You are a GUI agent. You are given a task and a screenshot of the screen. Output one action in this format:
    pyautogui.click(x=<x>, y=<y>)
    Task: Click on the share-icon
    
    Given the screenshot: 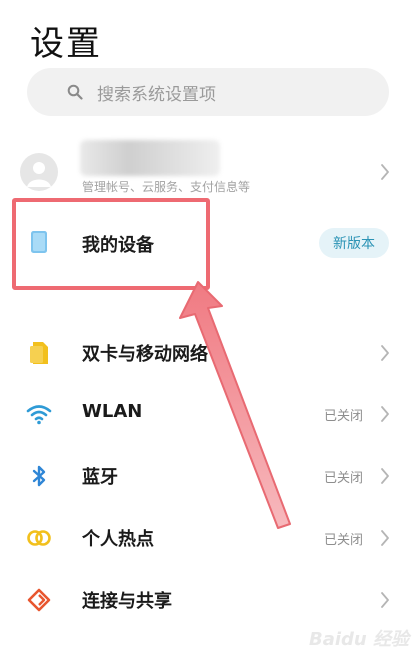 What is the action you would take?
    pyautogui.click(x=39, y=600)
    